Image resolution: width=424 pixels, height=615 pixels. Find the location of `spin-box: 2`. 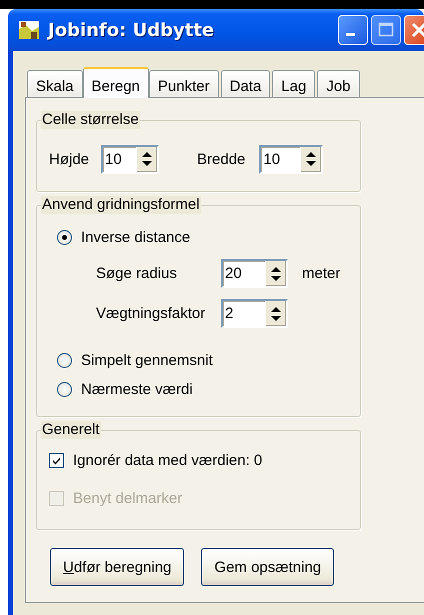

spin-box: 2 is located at coordinates (254, 313).